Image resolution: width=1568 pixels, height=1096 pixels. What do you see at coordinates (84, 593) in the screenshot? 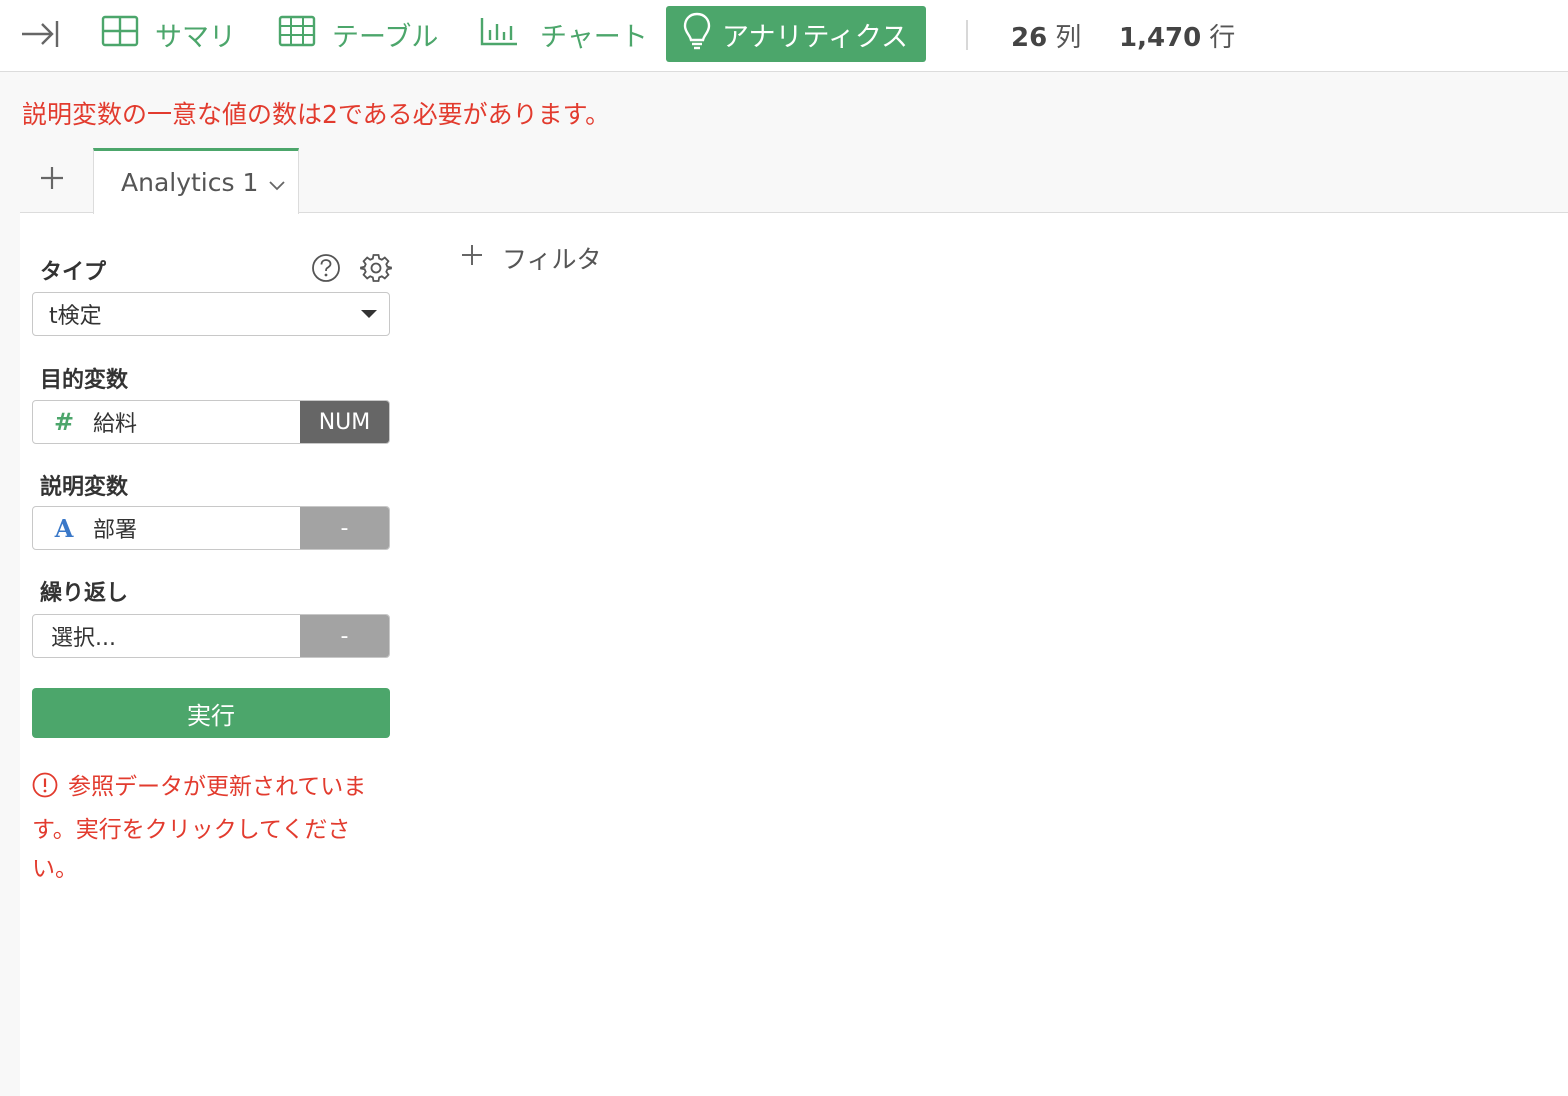
I see `repeat-label: 繰り返し` at bounding box center [84, 593].